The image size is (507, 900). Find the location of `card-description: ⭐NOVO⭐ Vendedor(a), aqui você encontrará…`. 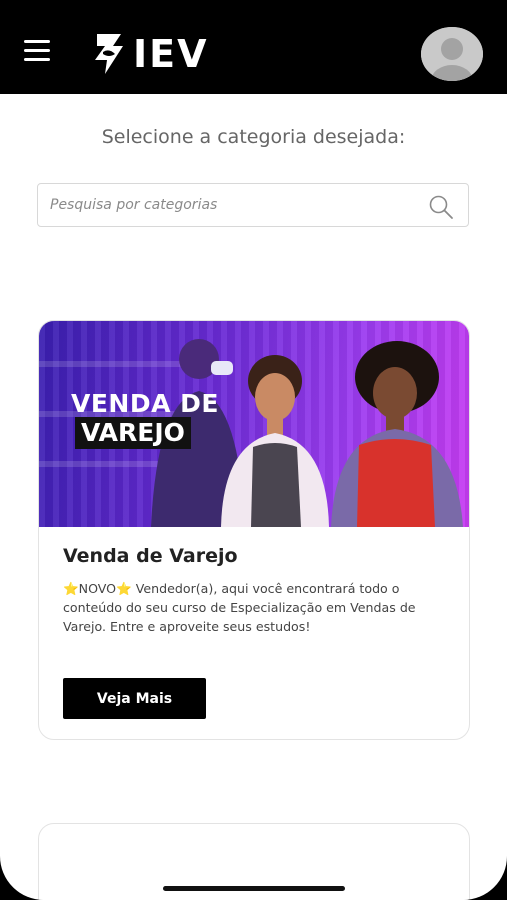

card-description: ⭐NOVO⭐ Vendedor(a), aqui você encontrará… is located at coordinates (239, 607).